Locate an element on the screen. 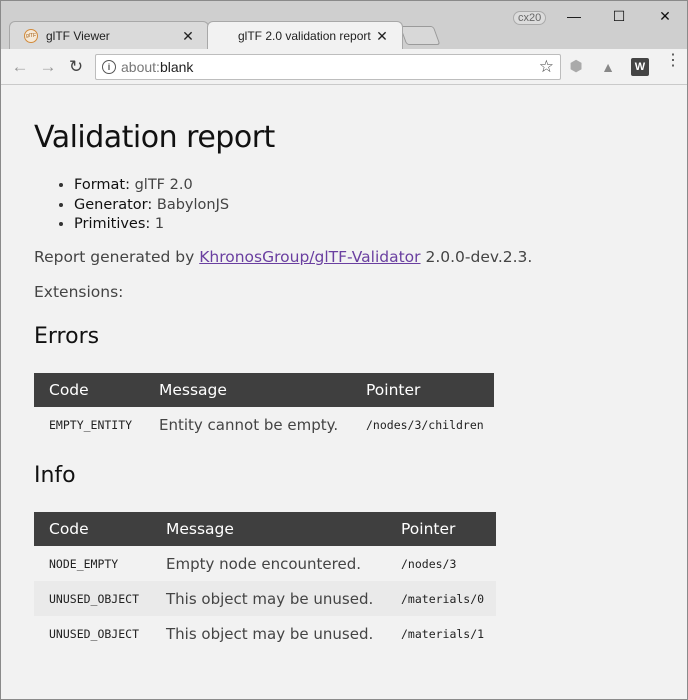 The height and width of the screenshot is (700, 688). tab-title: glTF 2.0 validation report is located at coordinates (304, 35).